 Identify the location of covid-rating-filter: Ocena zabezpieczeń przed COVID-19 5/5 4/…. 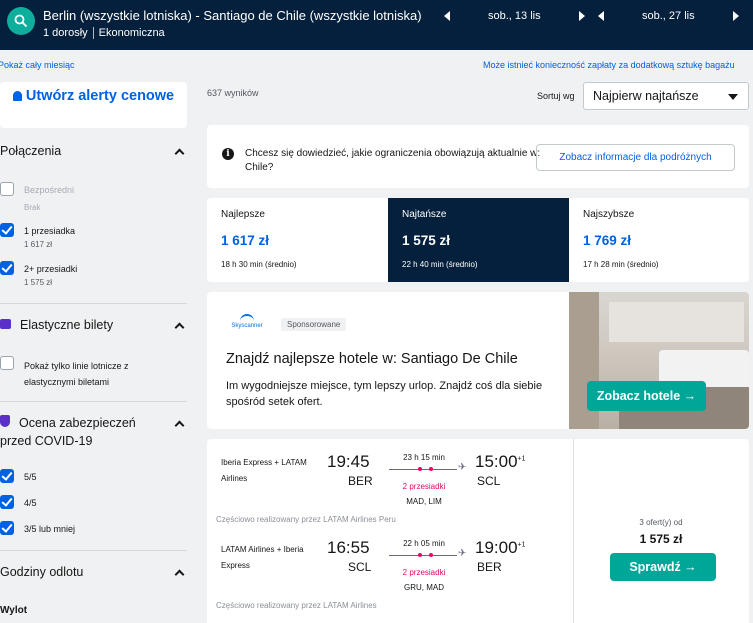
(93, 476).